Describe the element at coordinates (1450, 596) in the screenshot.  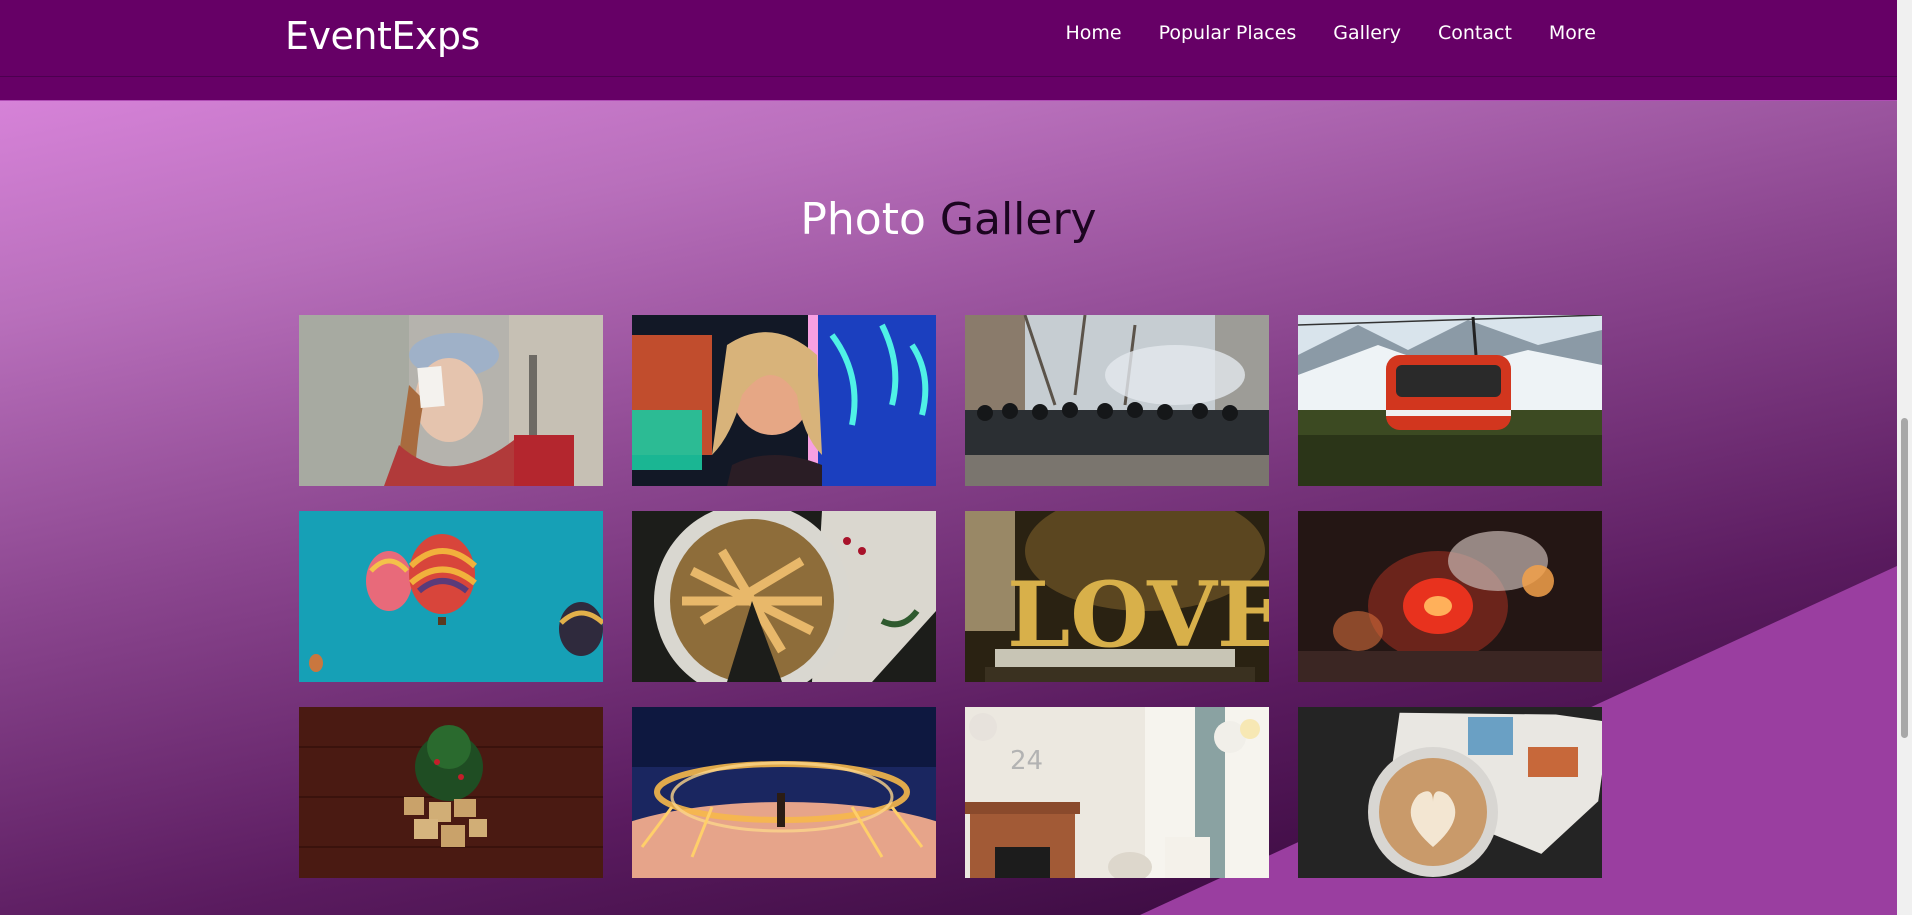
I see `candle-photo` at that location.